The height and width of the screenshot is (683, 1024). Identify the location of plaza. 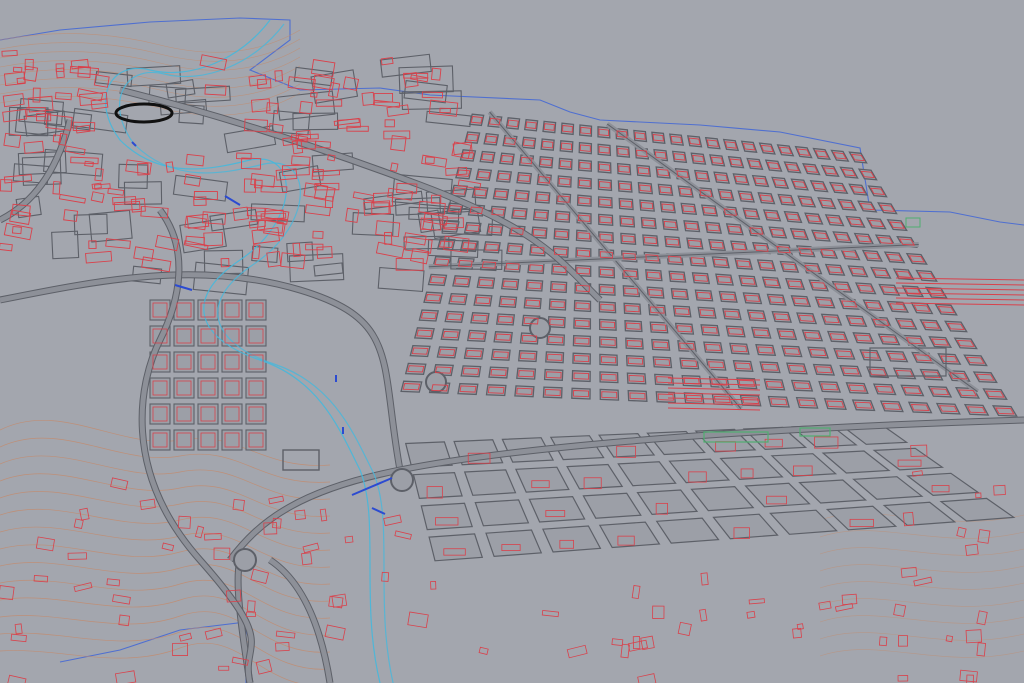
(301, 460).